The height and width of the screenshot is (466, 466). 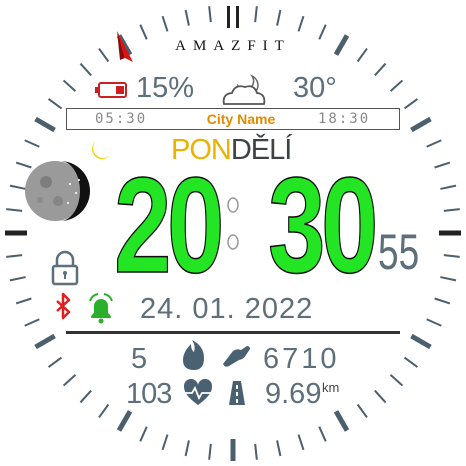 What do you see at coordinates (244, 89) in the screenshot?
I see `partly-cloudy-night-icon` at bounding box center [244, 89].